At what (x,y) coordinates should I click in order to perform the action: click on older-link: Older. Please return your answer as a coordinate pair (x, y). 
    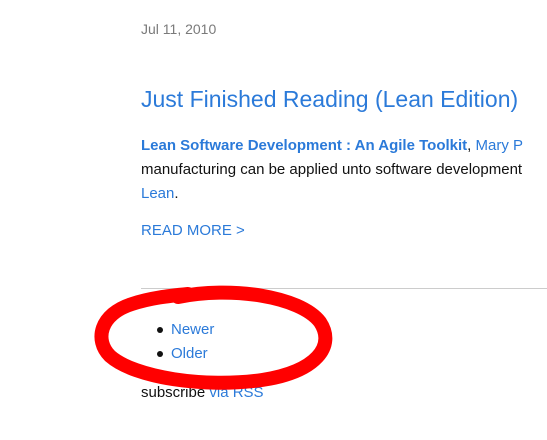
    Looking at the image, I should click on (189, 353).